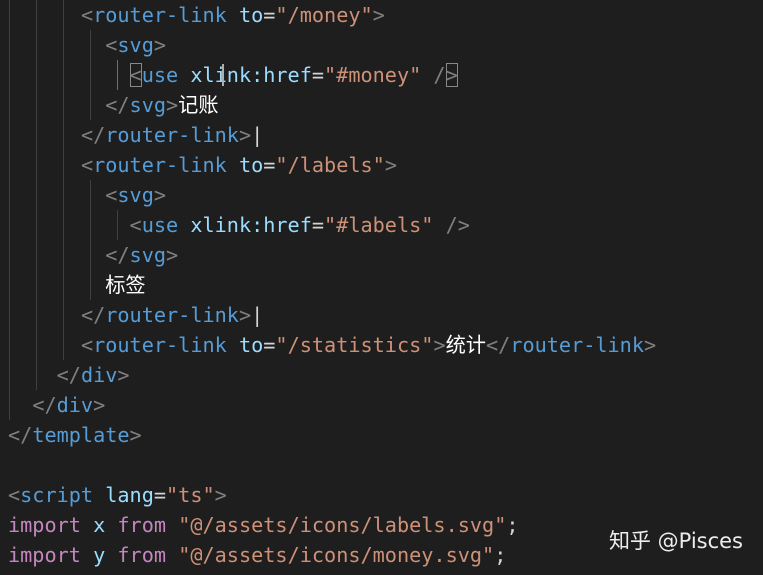  I want to click on code-line: </svg>, so click(93, 255).